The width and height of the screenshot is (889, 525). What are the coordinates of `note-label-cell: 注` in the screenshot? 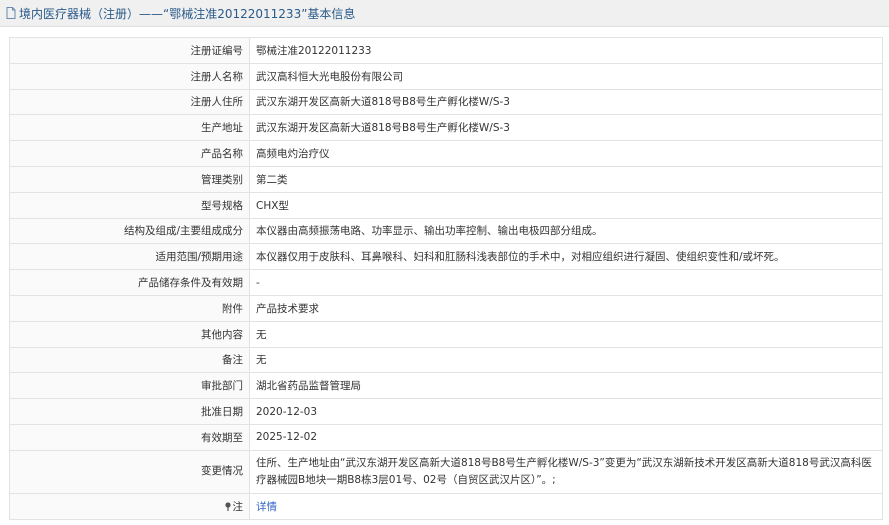 It's located at (129, 506).